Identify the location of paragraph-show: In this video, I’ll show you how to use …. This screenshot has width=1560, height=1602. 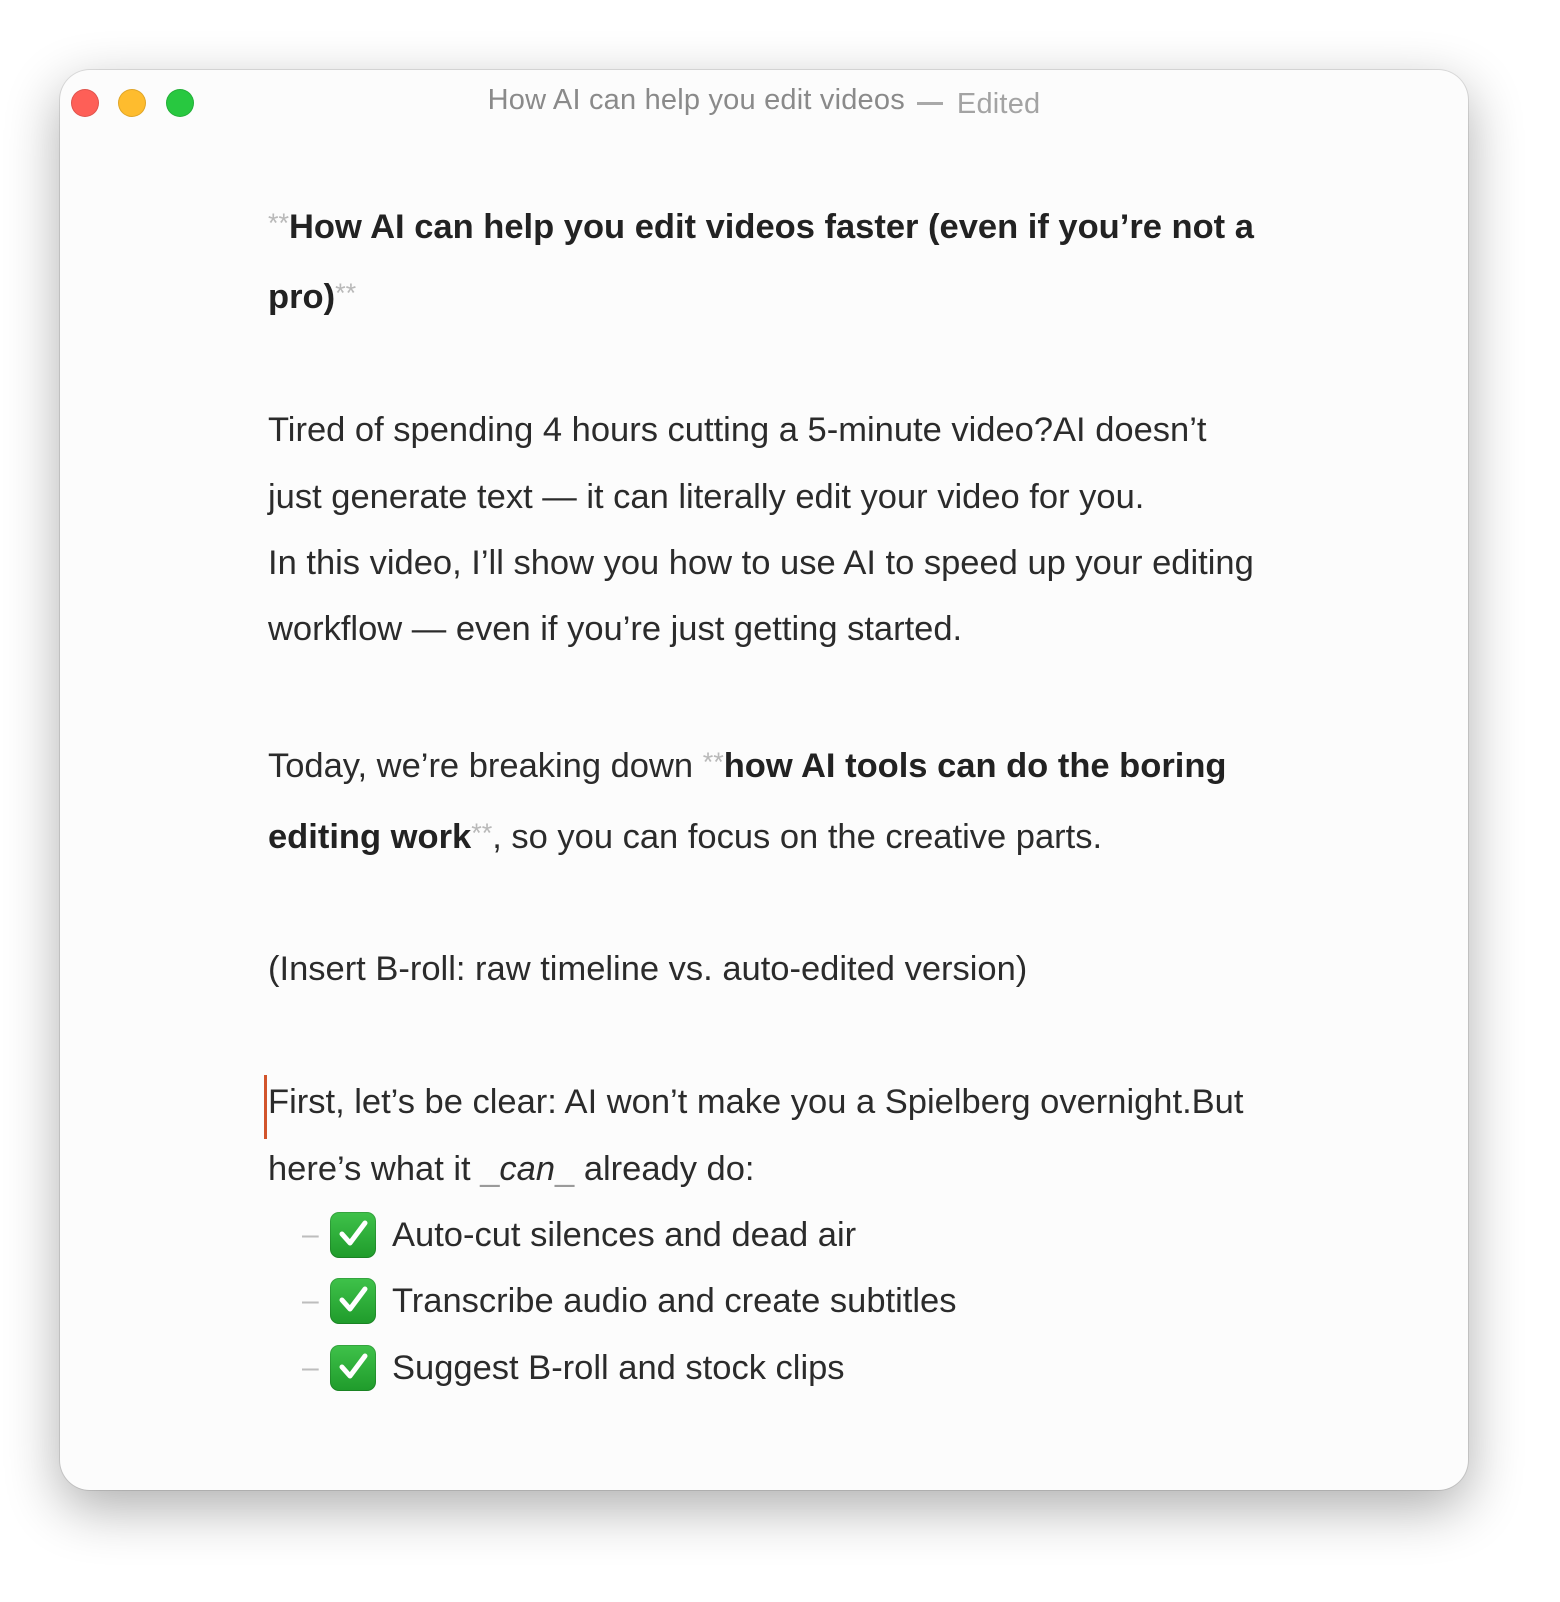
(761, 596).